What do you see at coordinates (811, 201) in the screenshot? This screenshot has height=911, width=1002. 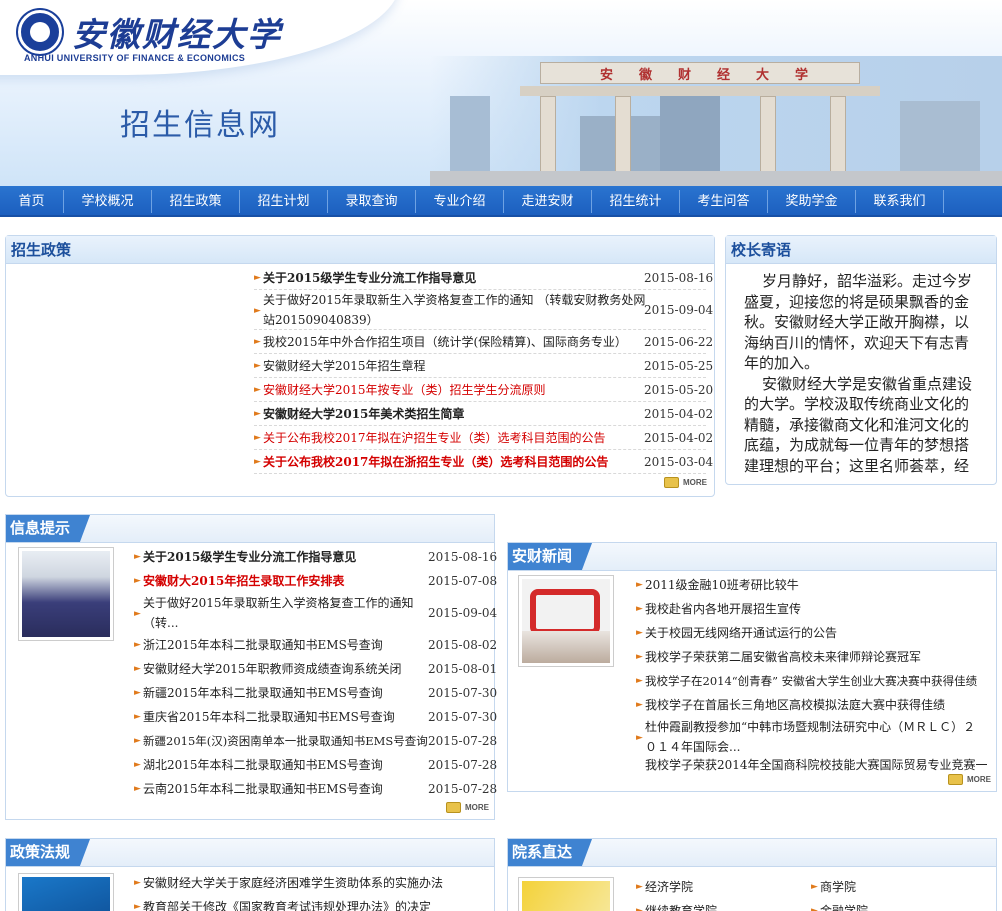 I see `nav-item-scholarship: 奖助学金` at bounding box center [811, 201].